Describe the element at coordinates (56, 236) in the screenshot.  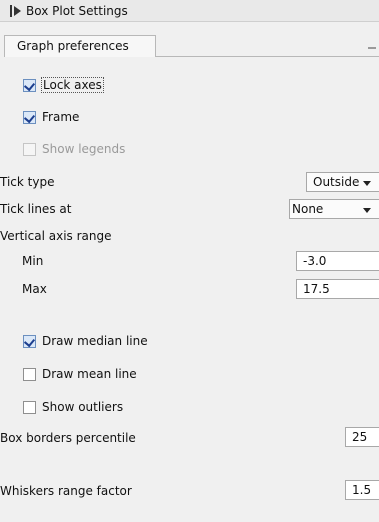
I see `vertical-axis-range-label: Vertical axis range` at that location.